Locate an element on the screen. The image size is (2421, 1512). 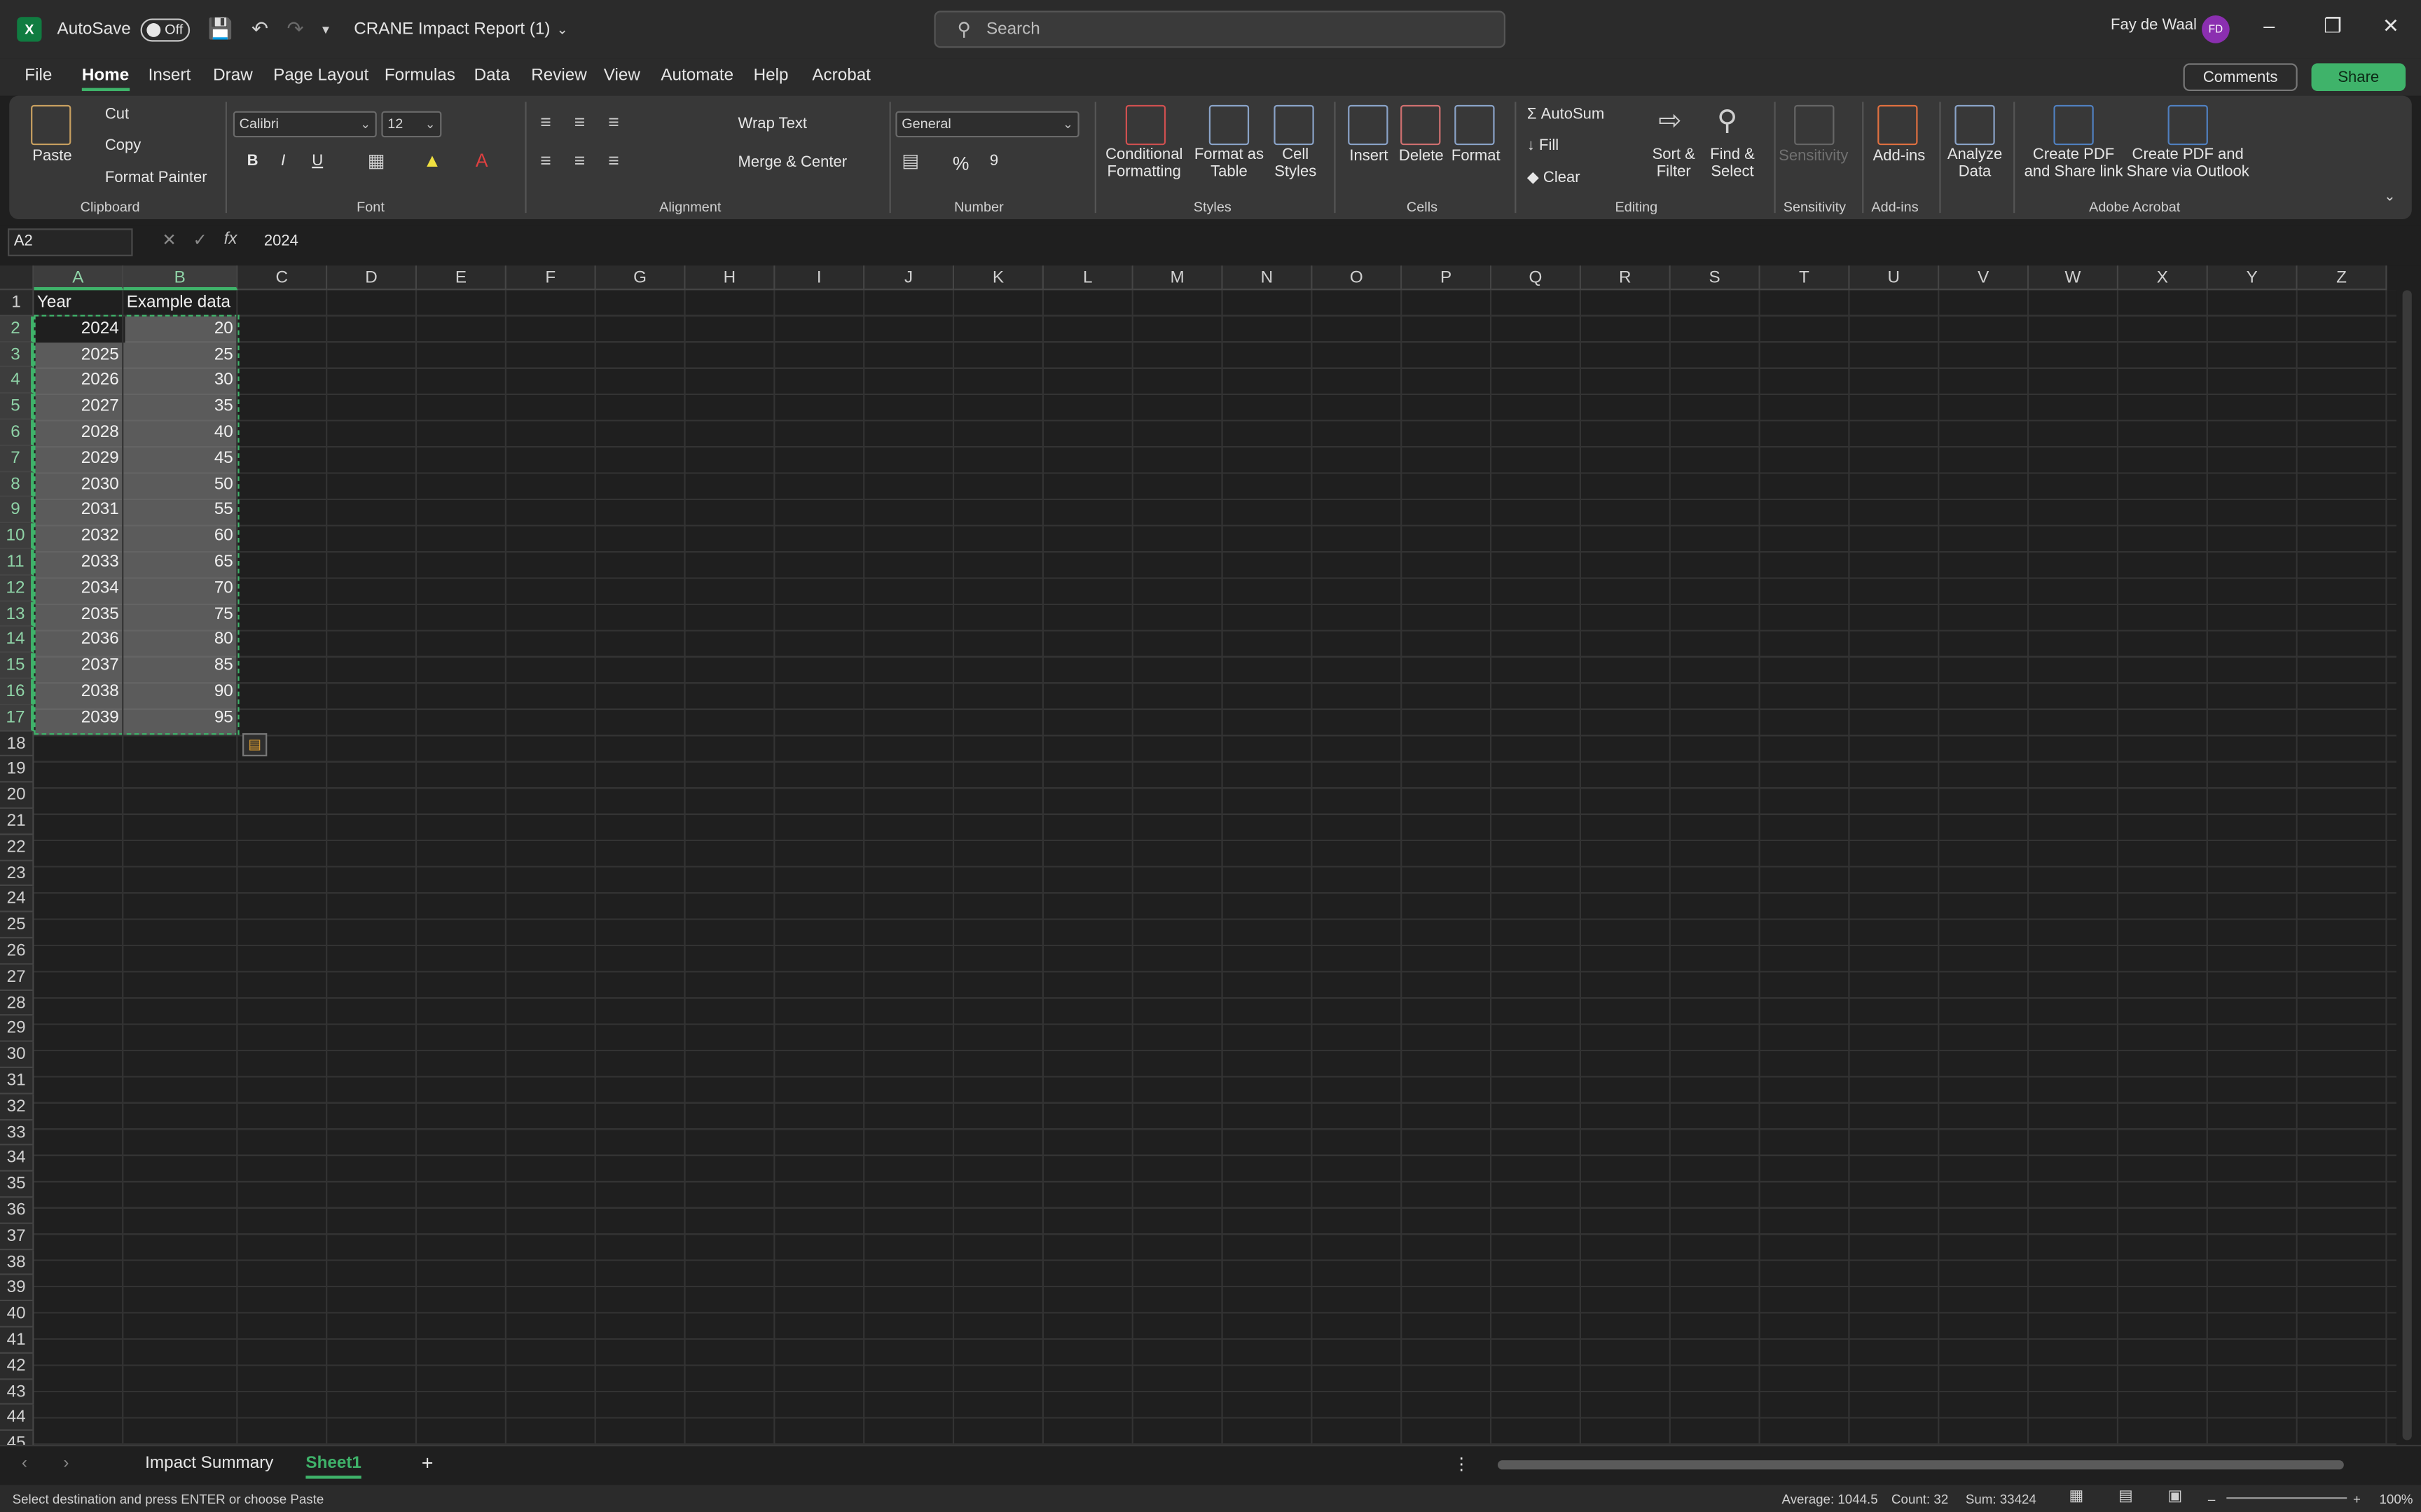
create-pdf-outlook-button: Create PDF and Share via Outlook is located at coordinates (2188, 163).